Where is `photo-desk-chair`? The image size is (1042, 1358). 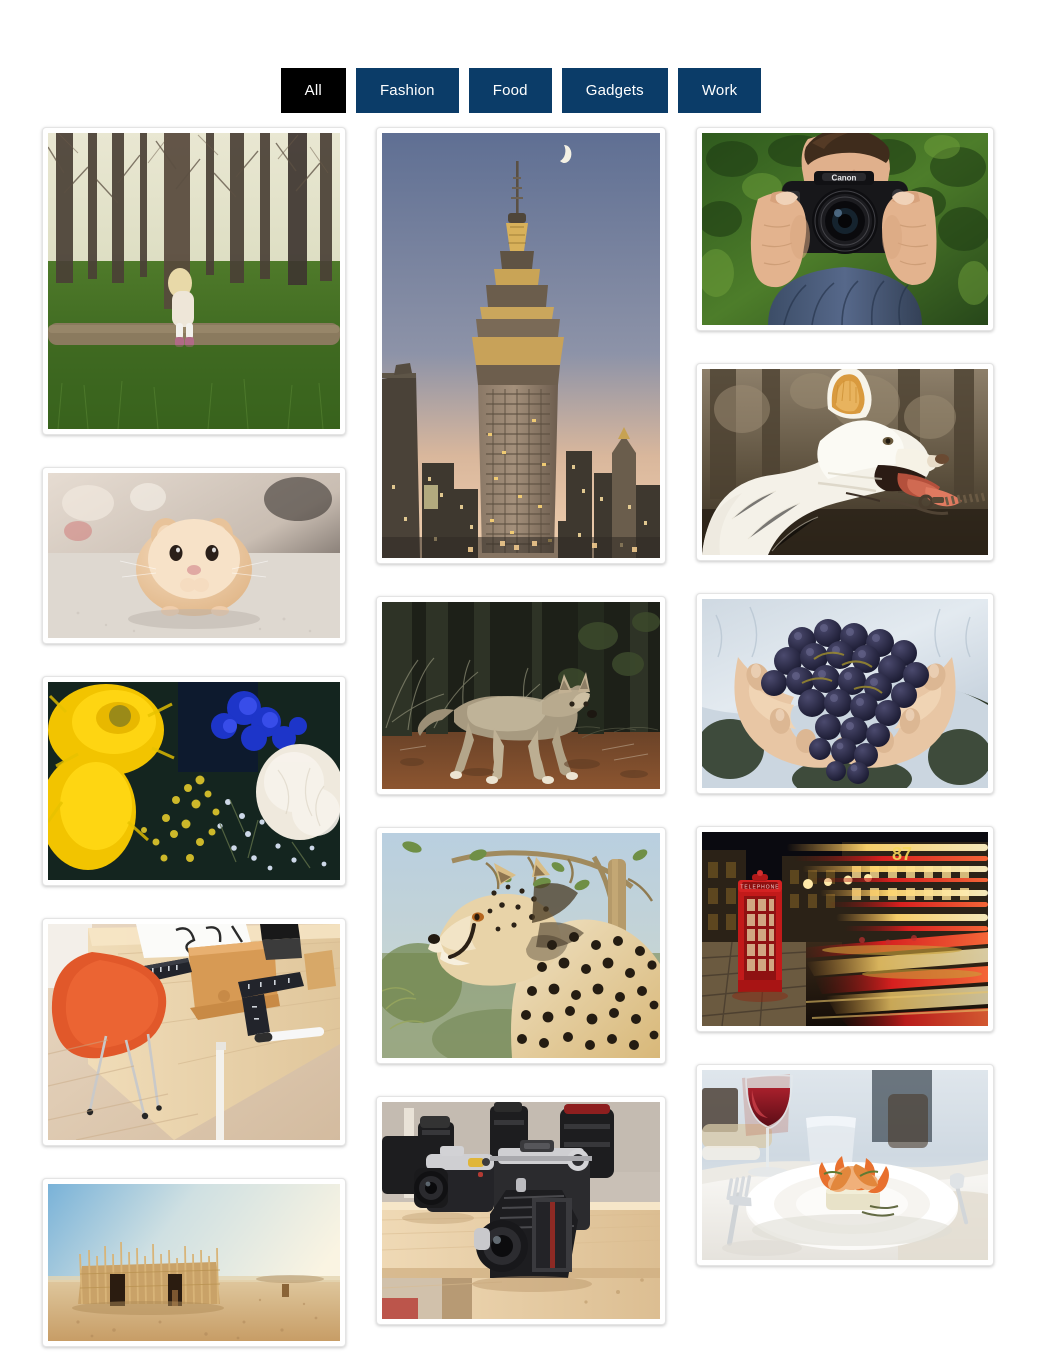
photo-desk-chair is located at coordinates (194, 1032).